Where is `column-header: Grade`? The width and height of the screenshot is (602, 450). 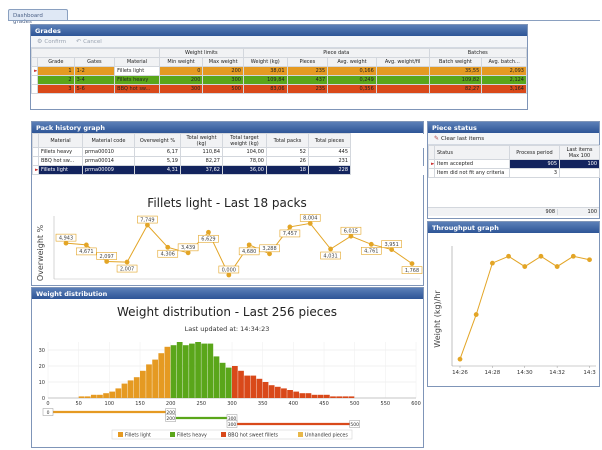
column-header: Grade is located at coordinates (56, 62).